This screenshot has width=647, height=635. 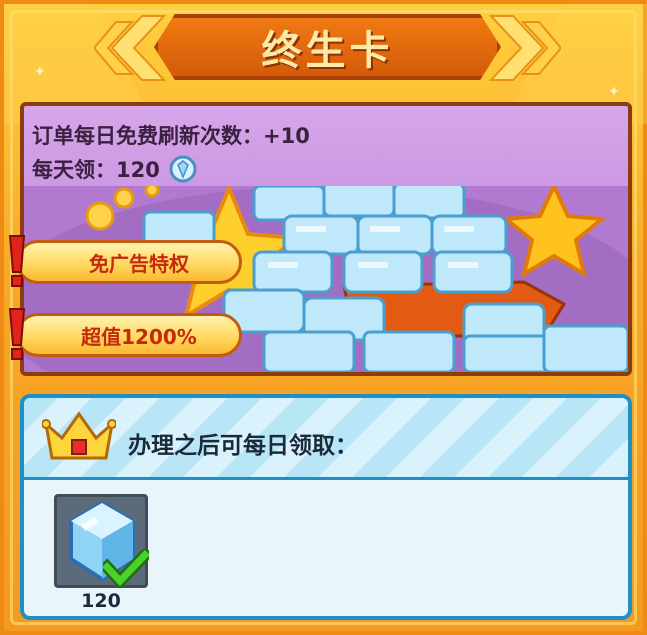 What do you see at coordinates (126, 568) in the screenshot?
I see `checkmark-icon` at bounding box center [126, 568].